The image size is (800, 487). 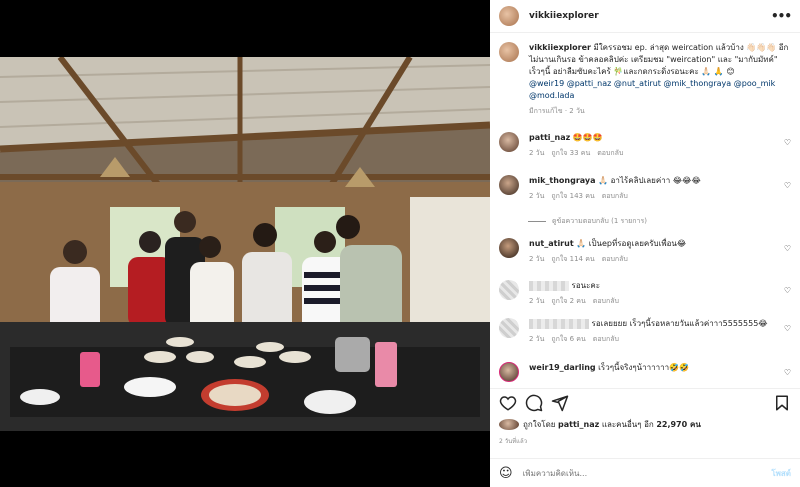 What do you see at coordinates (509, 424) in the screenshot?
I see `liker-avatar` at bounding box center [509, 424].